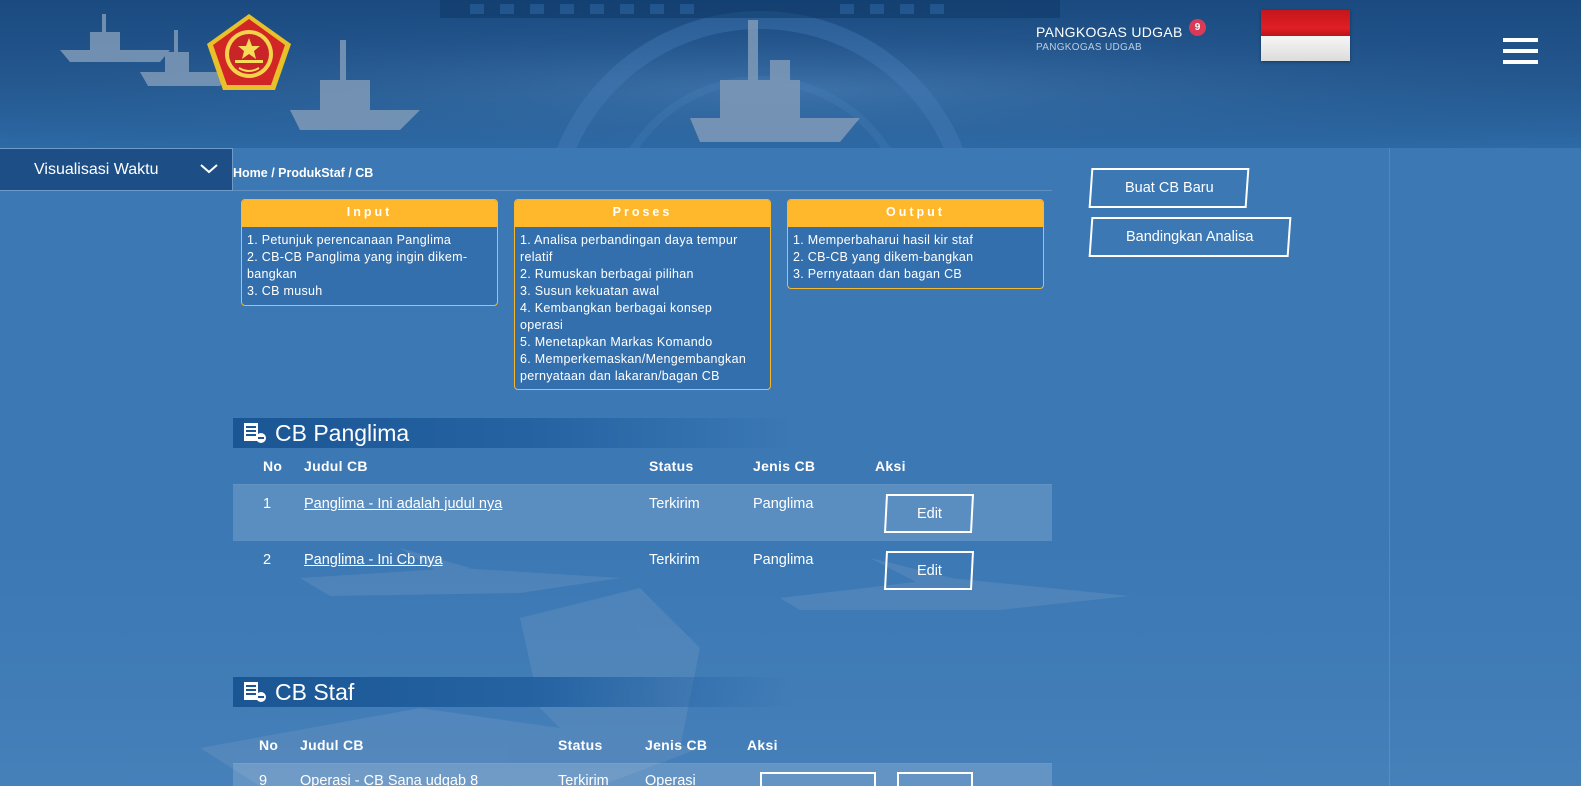  Describe the element at coordinates (285, 291) in the screenshot. I see `input-line: 3. CB musuh` at that location.